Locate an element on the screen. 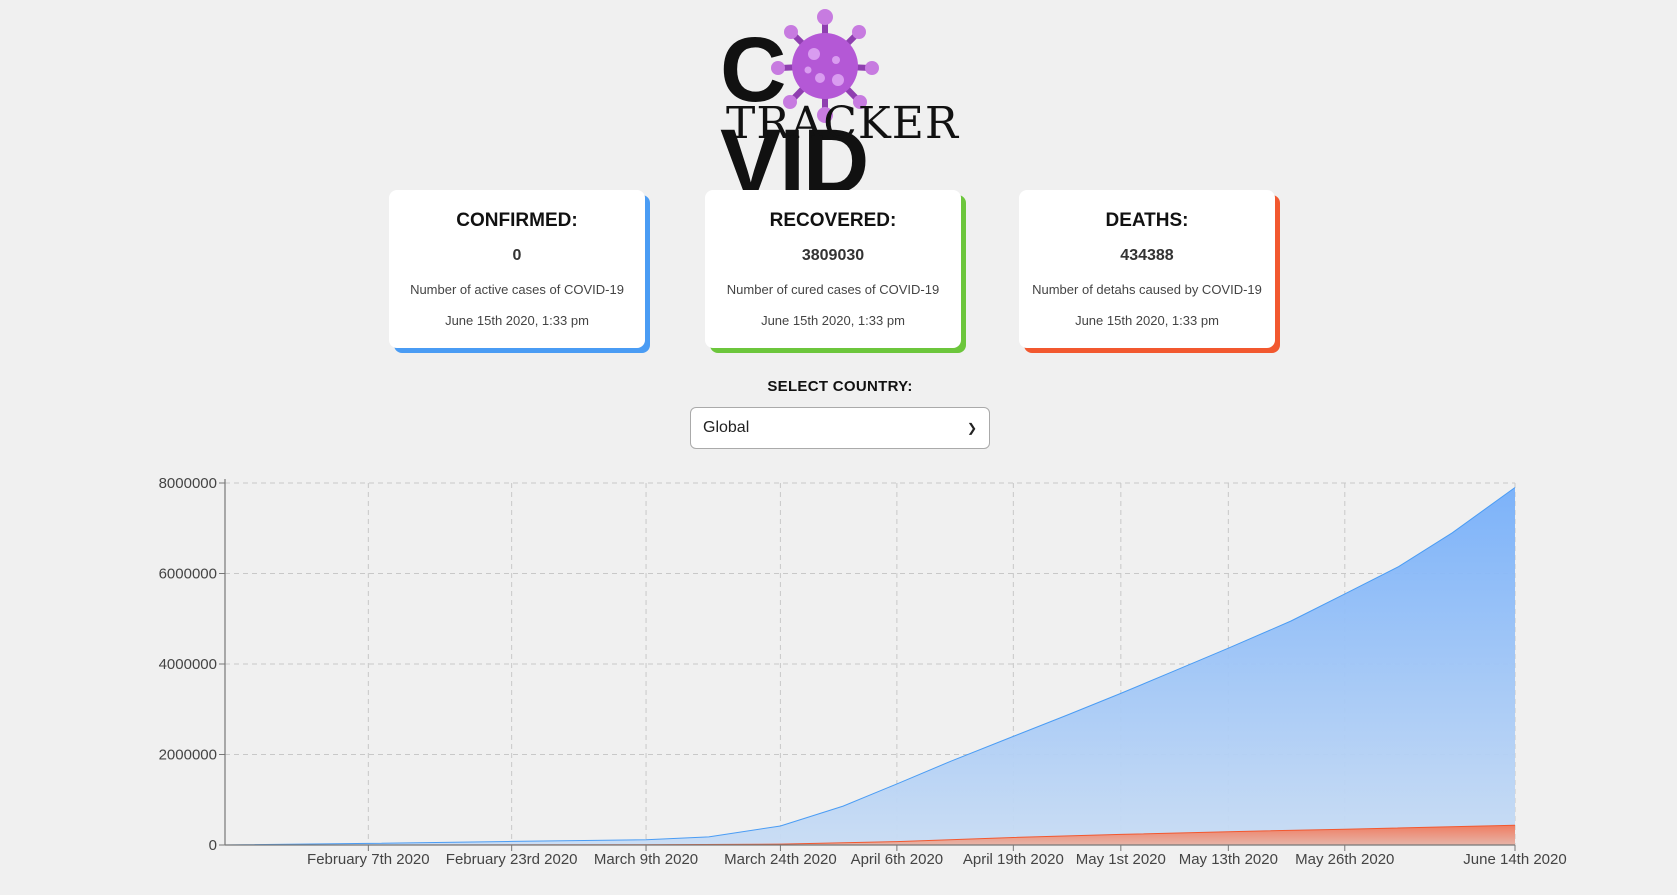 The image size is (1677, 895). logo-subtitle: TRACKER is located at coordinates (843, 123).